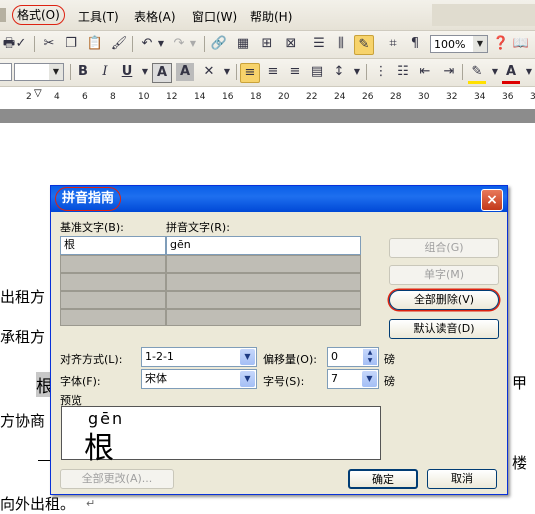 Image resolution: width=535 pixels, height=514 pixels. Describe the element at coordinates (57, 97) in the screenshot. I see `ruler-tick-label: 4` at that location.